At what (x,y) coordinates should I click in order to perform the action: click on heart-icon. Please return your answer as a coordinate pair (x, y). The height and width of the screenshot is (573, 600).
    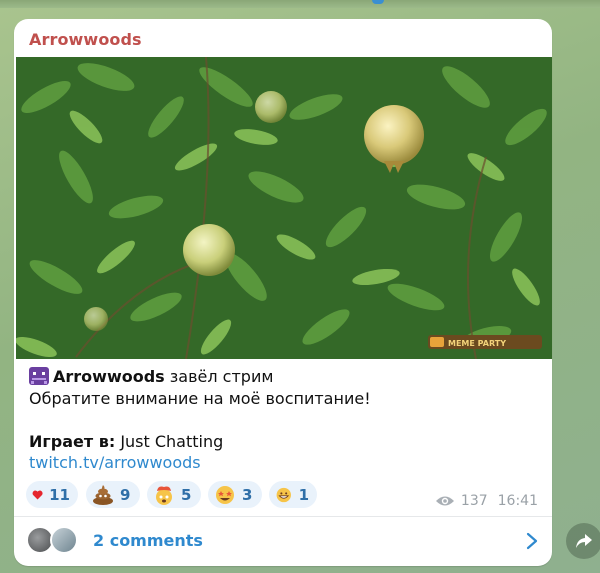
    Looking at the image, I should click on (37, 494).